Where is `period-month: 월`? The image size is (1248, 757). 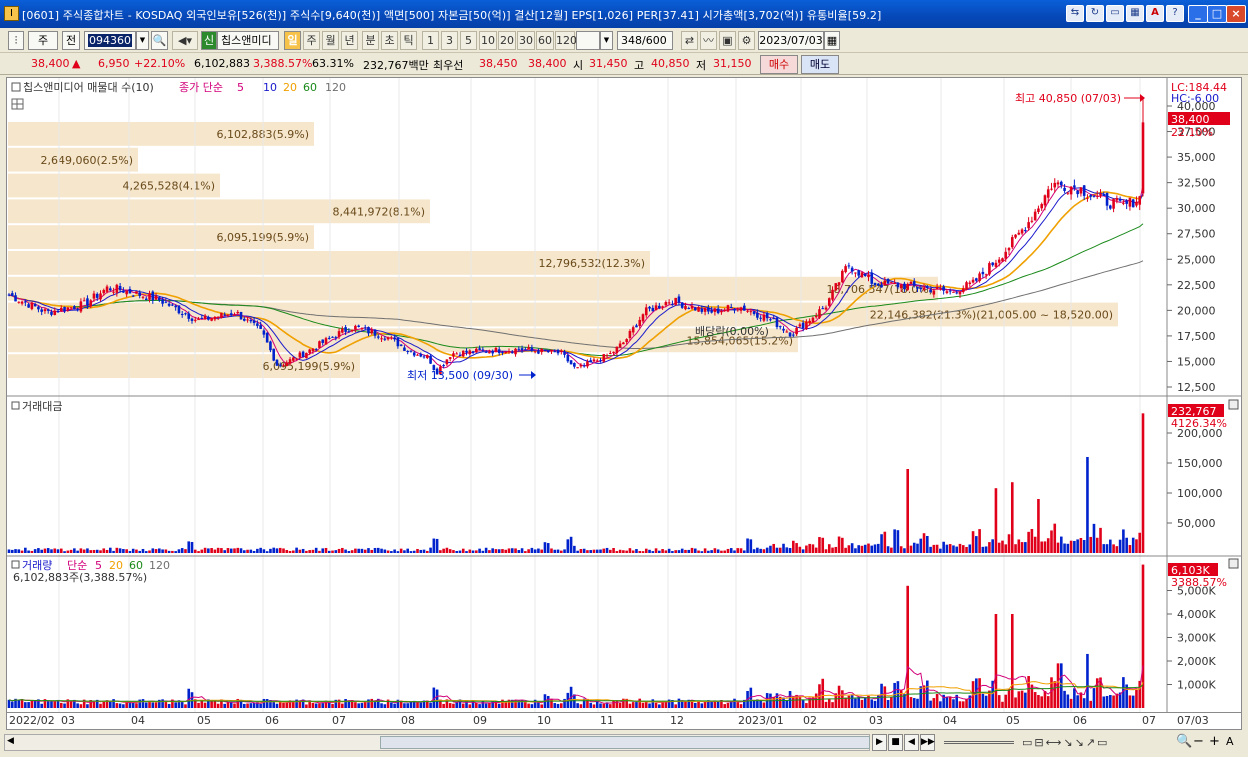
period-month: 월 is located at coordinates (330, 40).